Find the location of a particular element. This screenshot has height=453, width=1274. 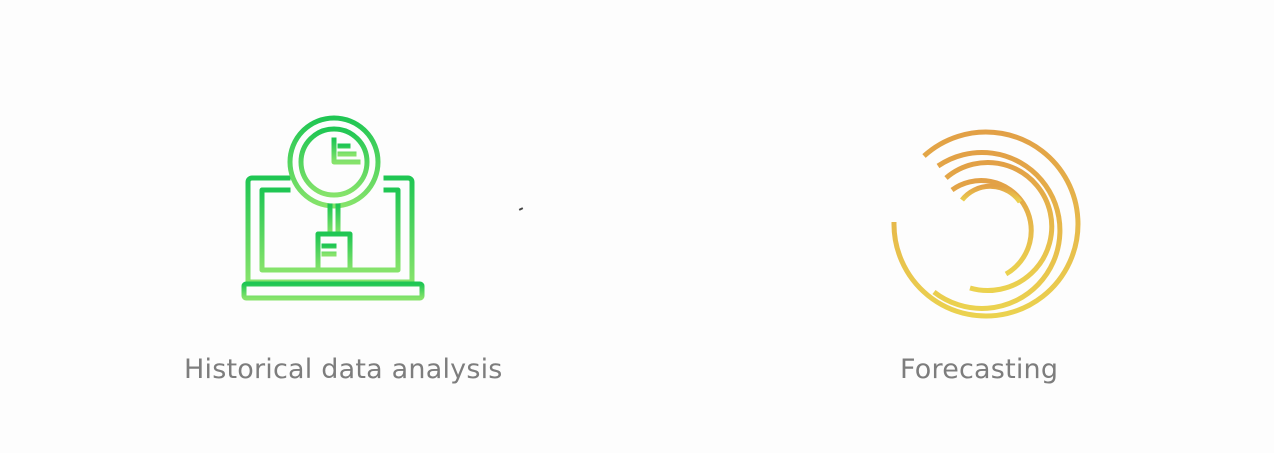

feature-label-historical: Historical data analysis is located at coordinates (343, 369).